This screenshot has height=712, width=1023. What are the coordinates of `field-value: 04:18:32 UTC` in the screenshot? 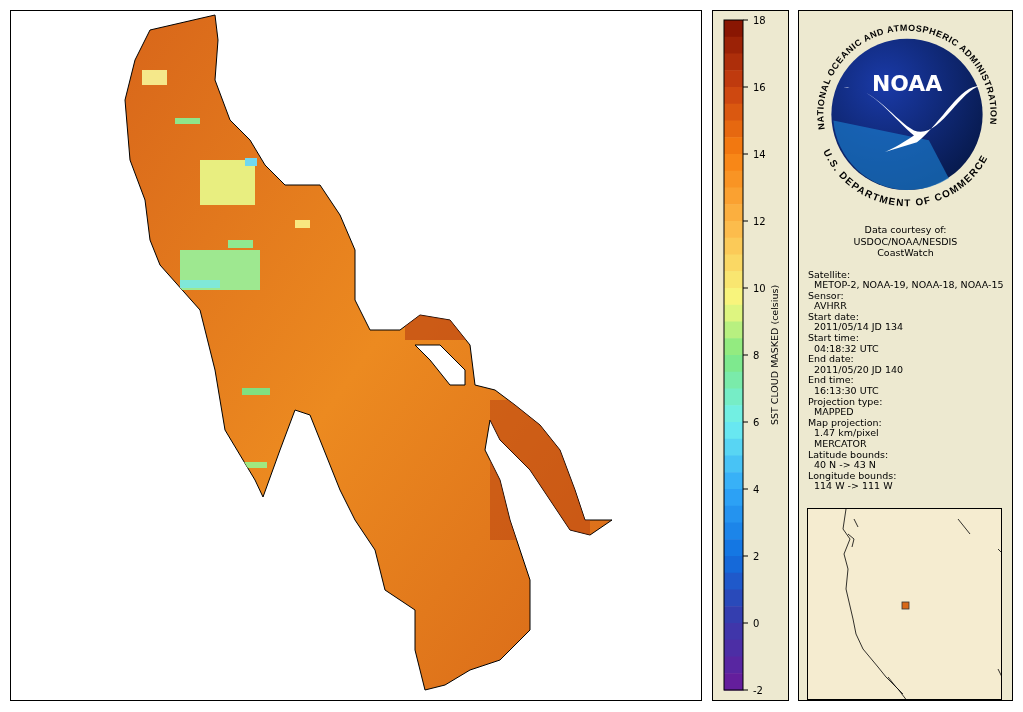 It's located at (846, 349).